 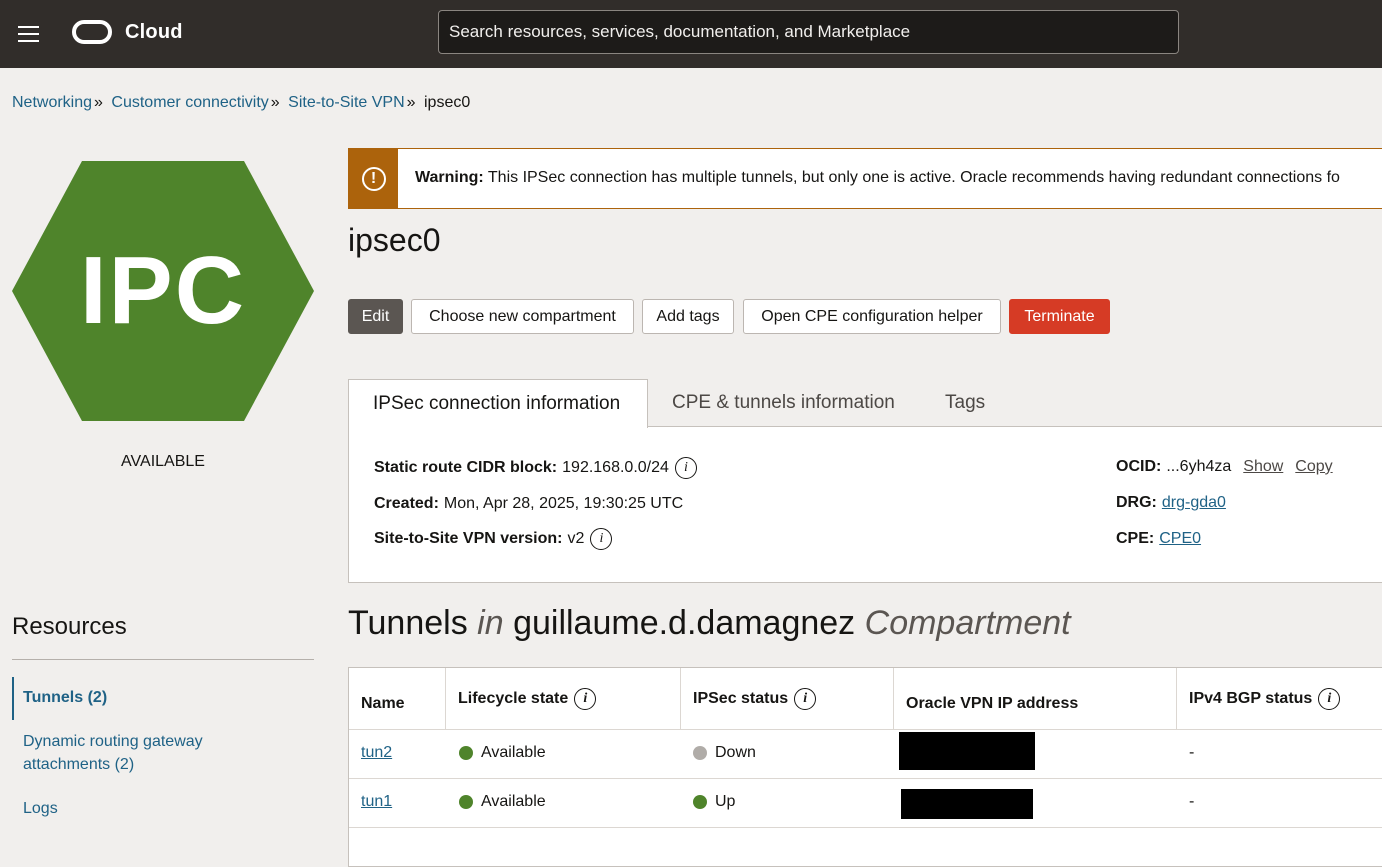 I want to click on logo-text: Cloud, so click(x=154, y=32).